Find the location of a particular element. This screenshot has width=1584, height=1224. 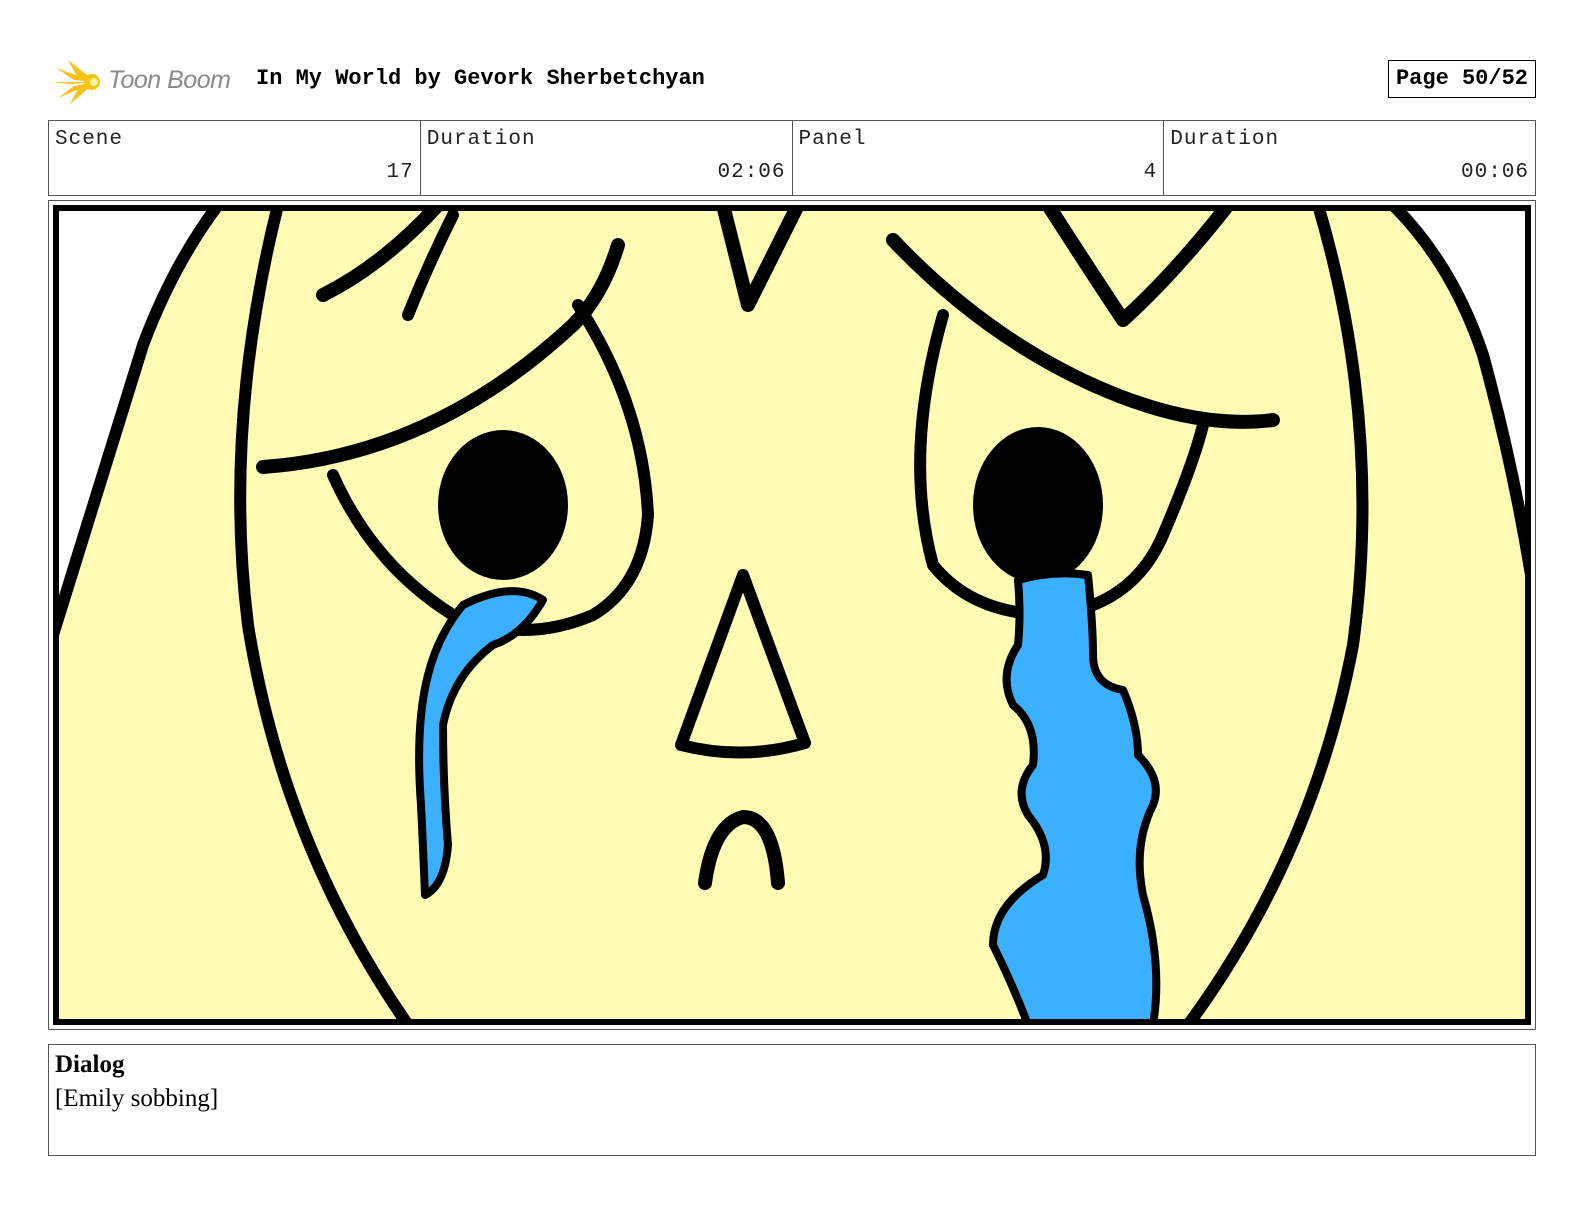

panel-duration-cell: Duration 00:06 is located at coordinates (1349, 158).